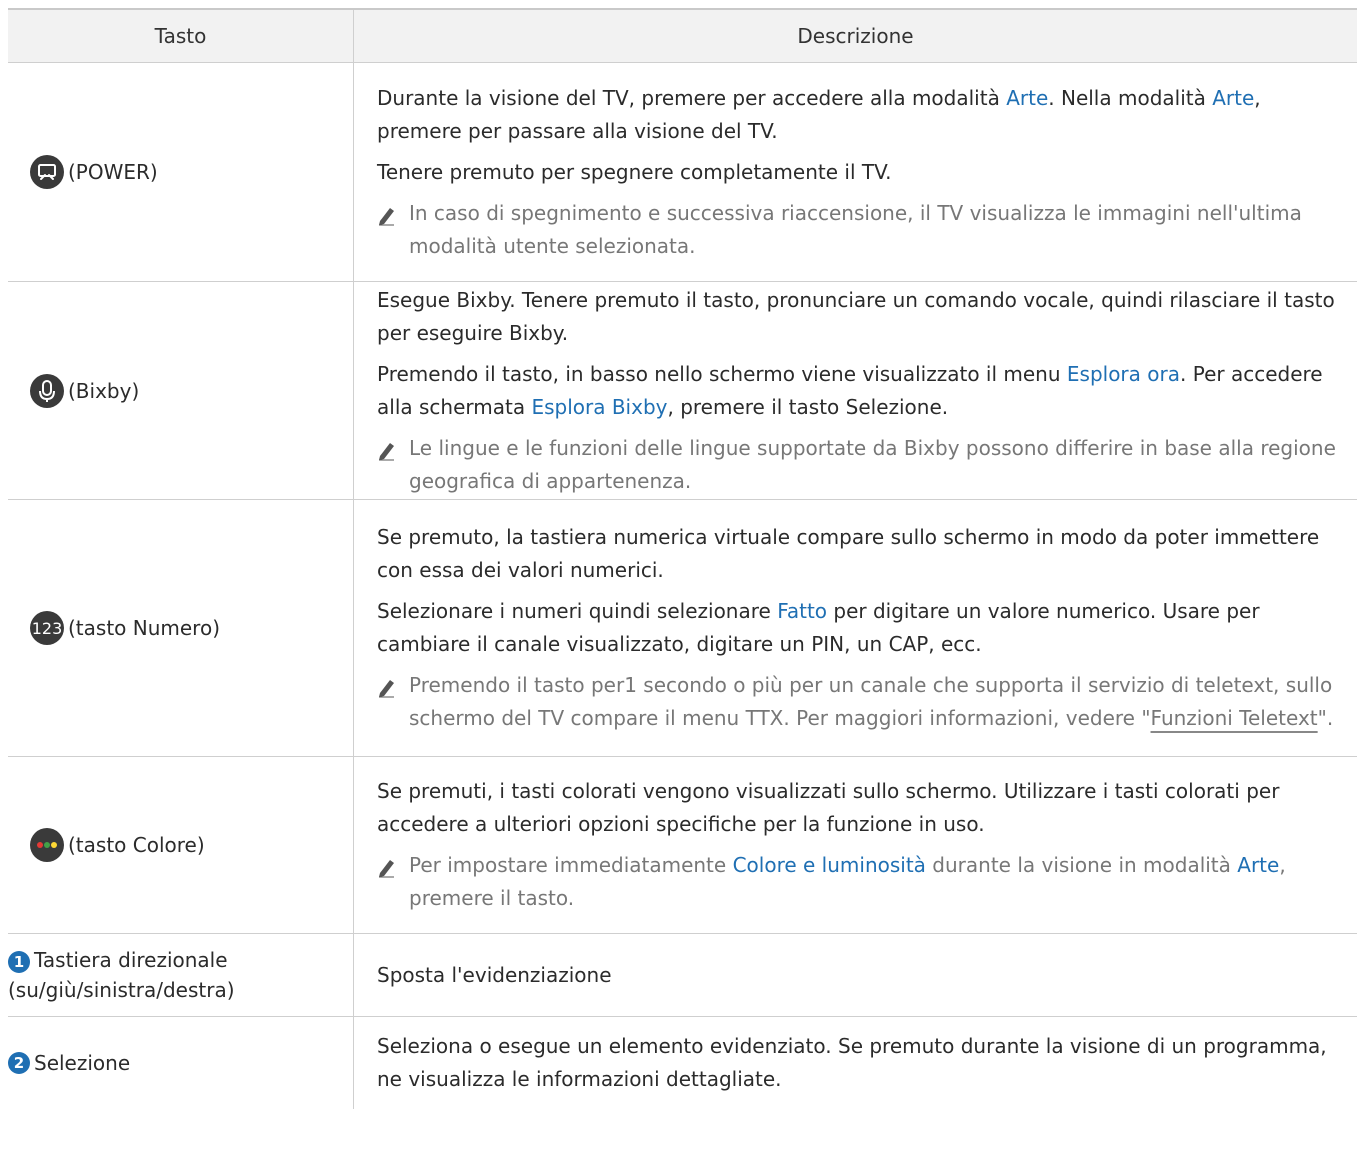 This screenshot has width=1357, height=1155. I want to click on key-label: (tasto Colore), so click(136, 845).